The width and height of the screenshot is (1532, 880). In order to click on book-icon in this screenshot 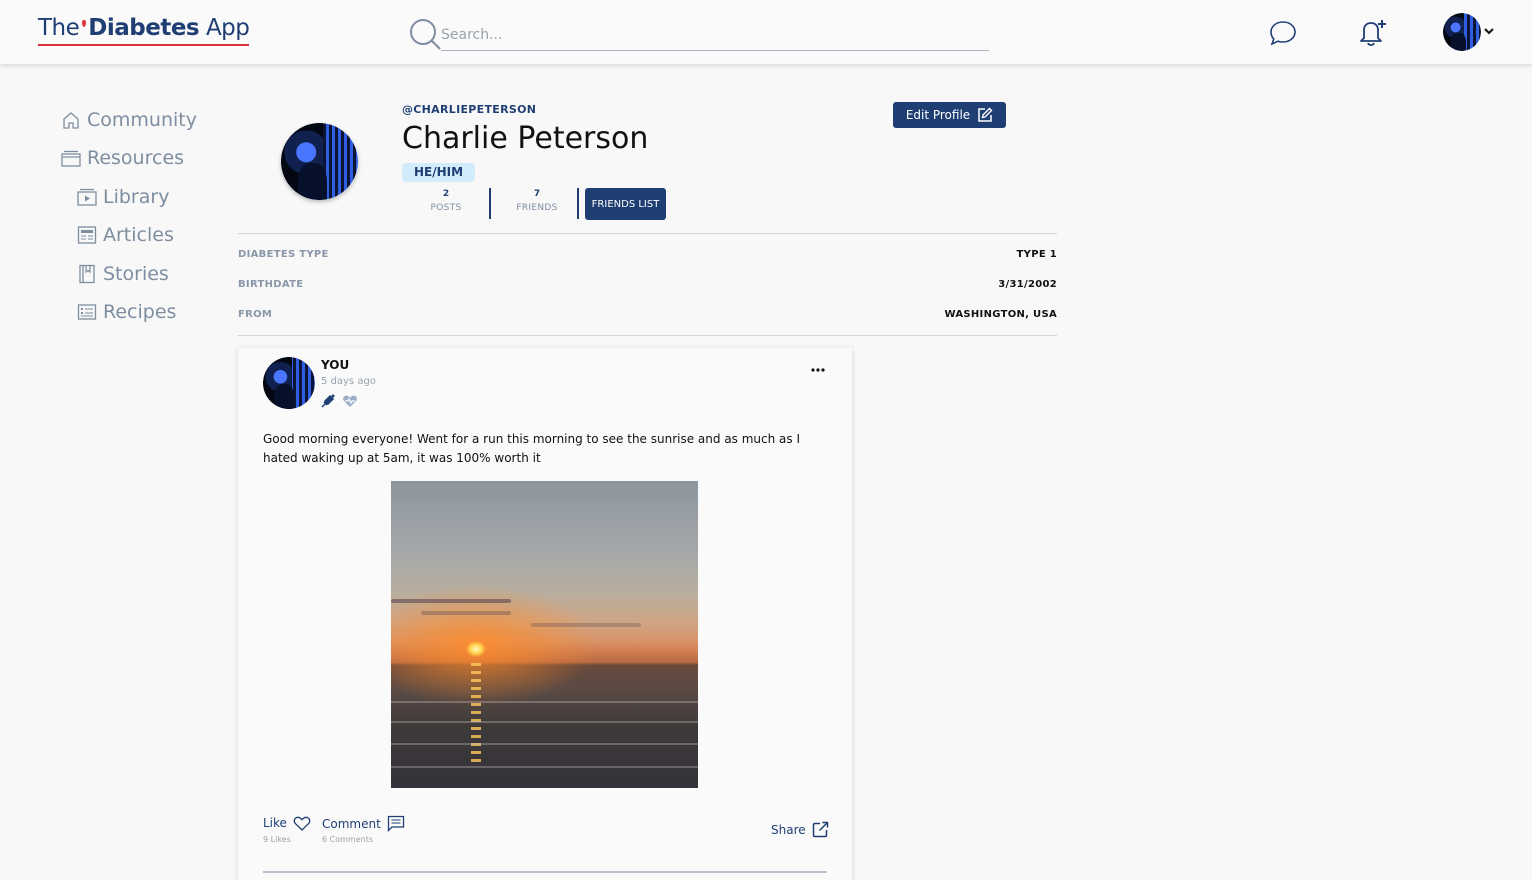, I will do `click(87, 274)`.